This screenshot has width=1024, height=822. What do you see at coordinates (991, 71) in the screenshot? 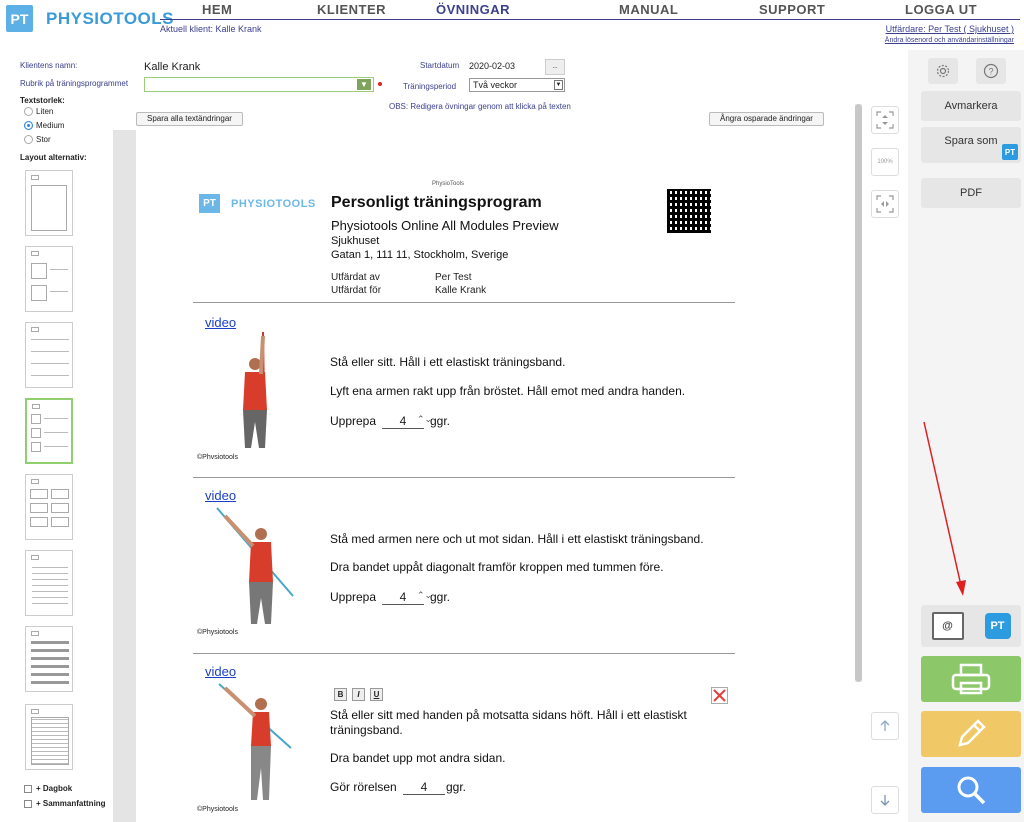
I see `help-icon: ?` at bounding box center [991, 71].